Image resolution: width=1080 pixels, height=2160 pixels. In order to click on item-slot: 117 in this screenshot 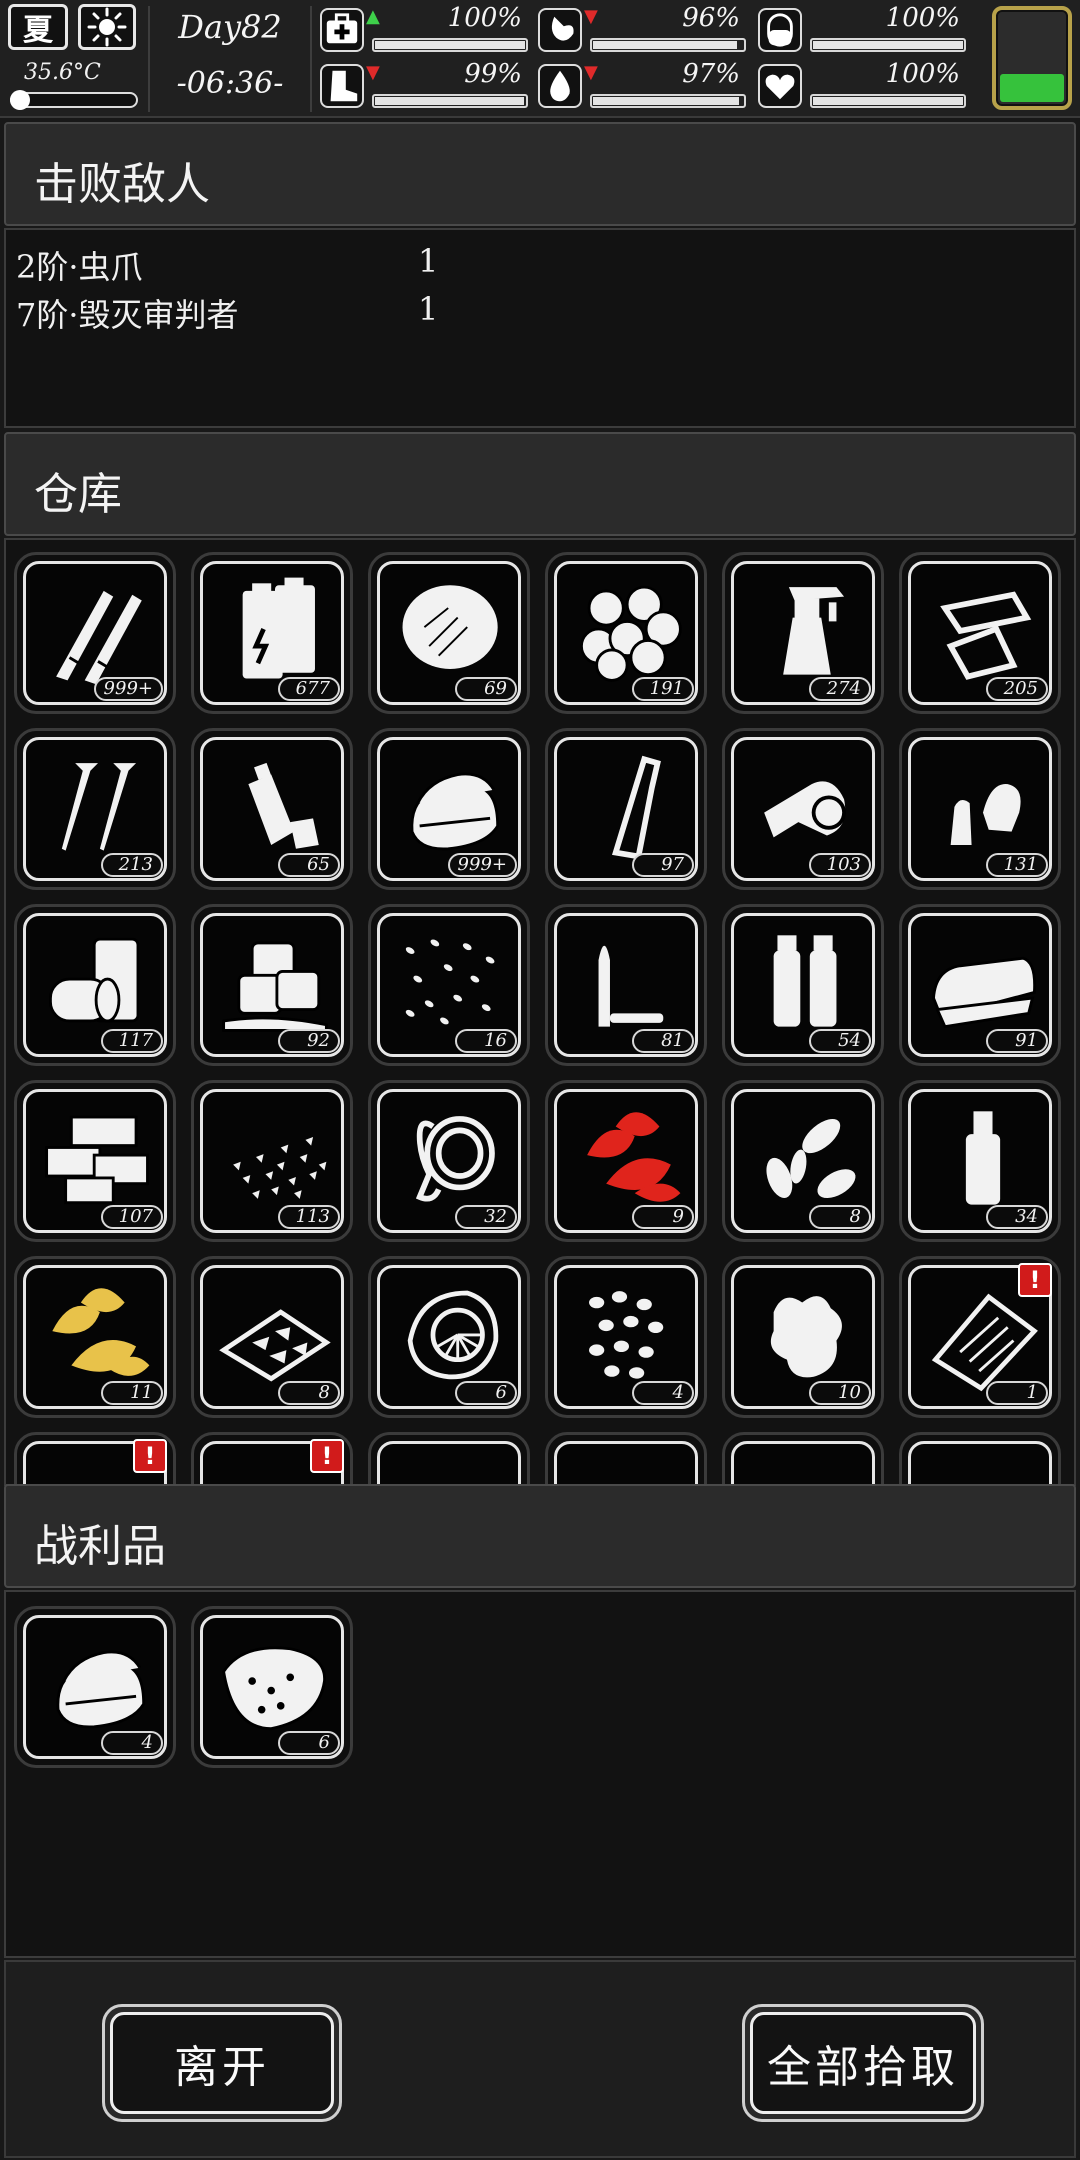, I will do `click(95, 985)`.